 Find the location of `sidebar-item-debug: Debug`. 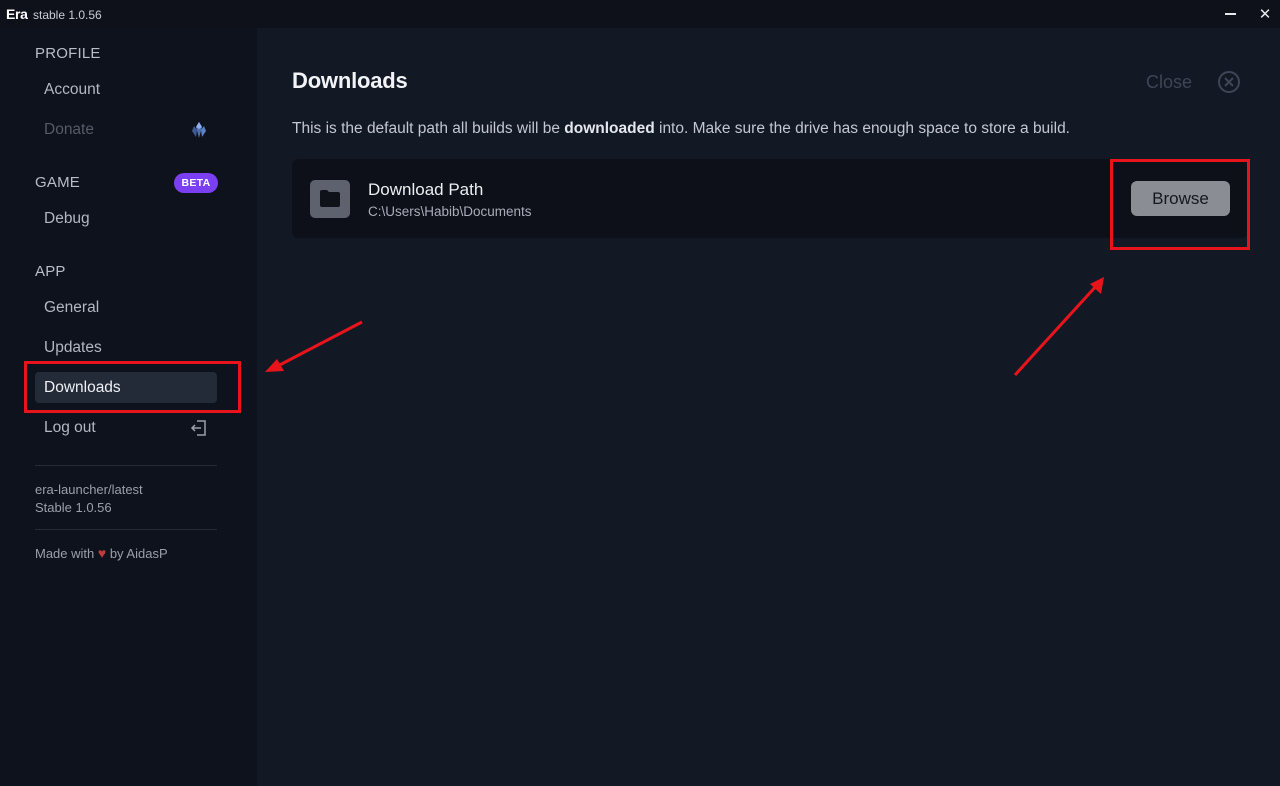

sidebar-item-debug: Debug is located at coordinates (126, 218).